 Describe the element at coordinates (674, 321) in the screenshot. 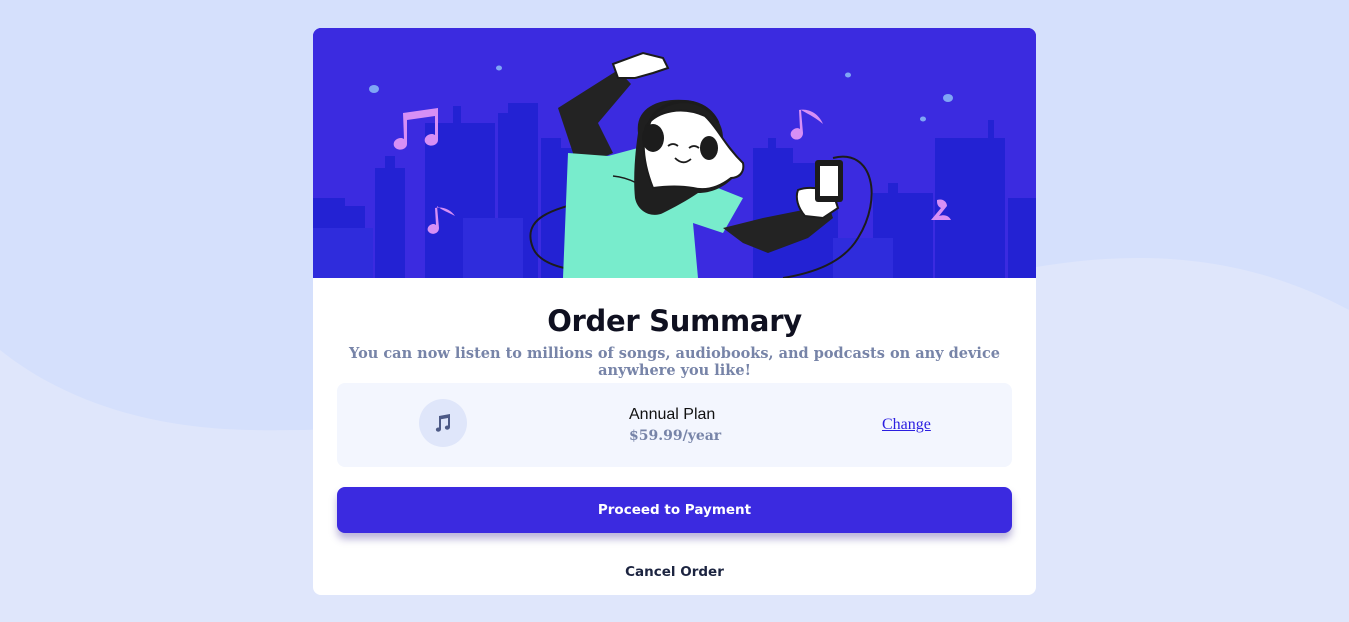

I see `page-title: Order Summary` at that location.